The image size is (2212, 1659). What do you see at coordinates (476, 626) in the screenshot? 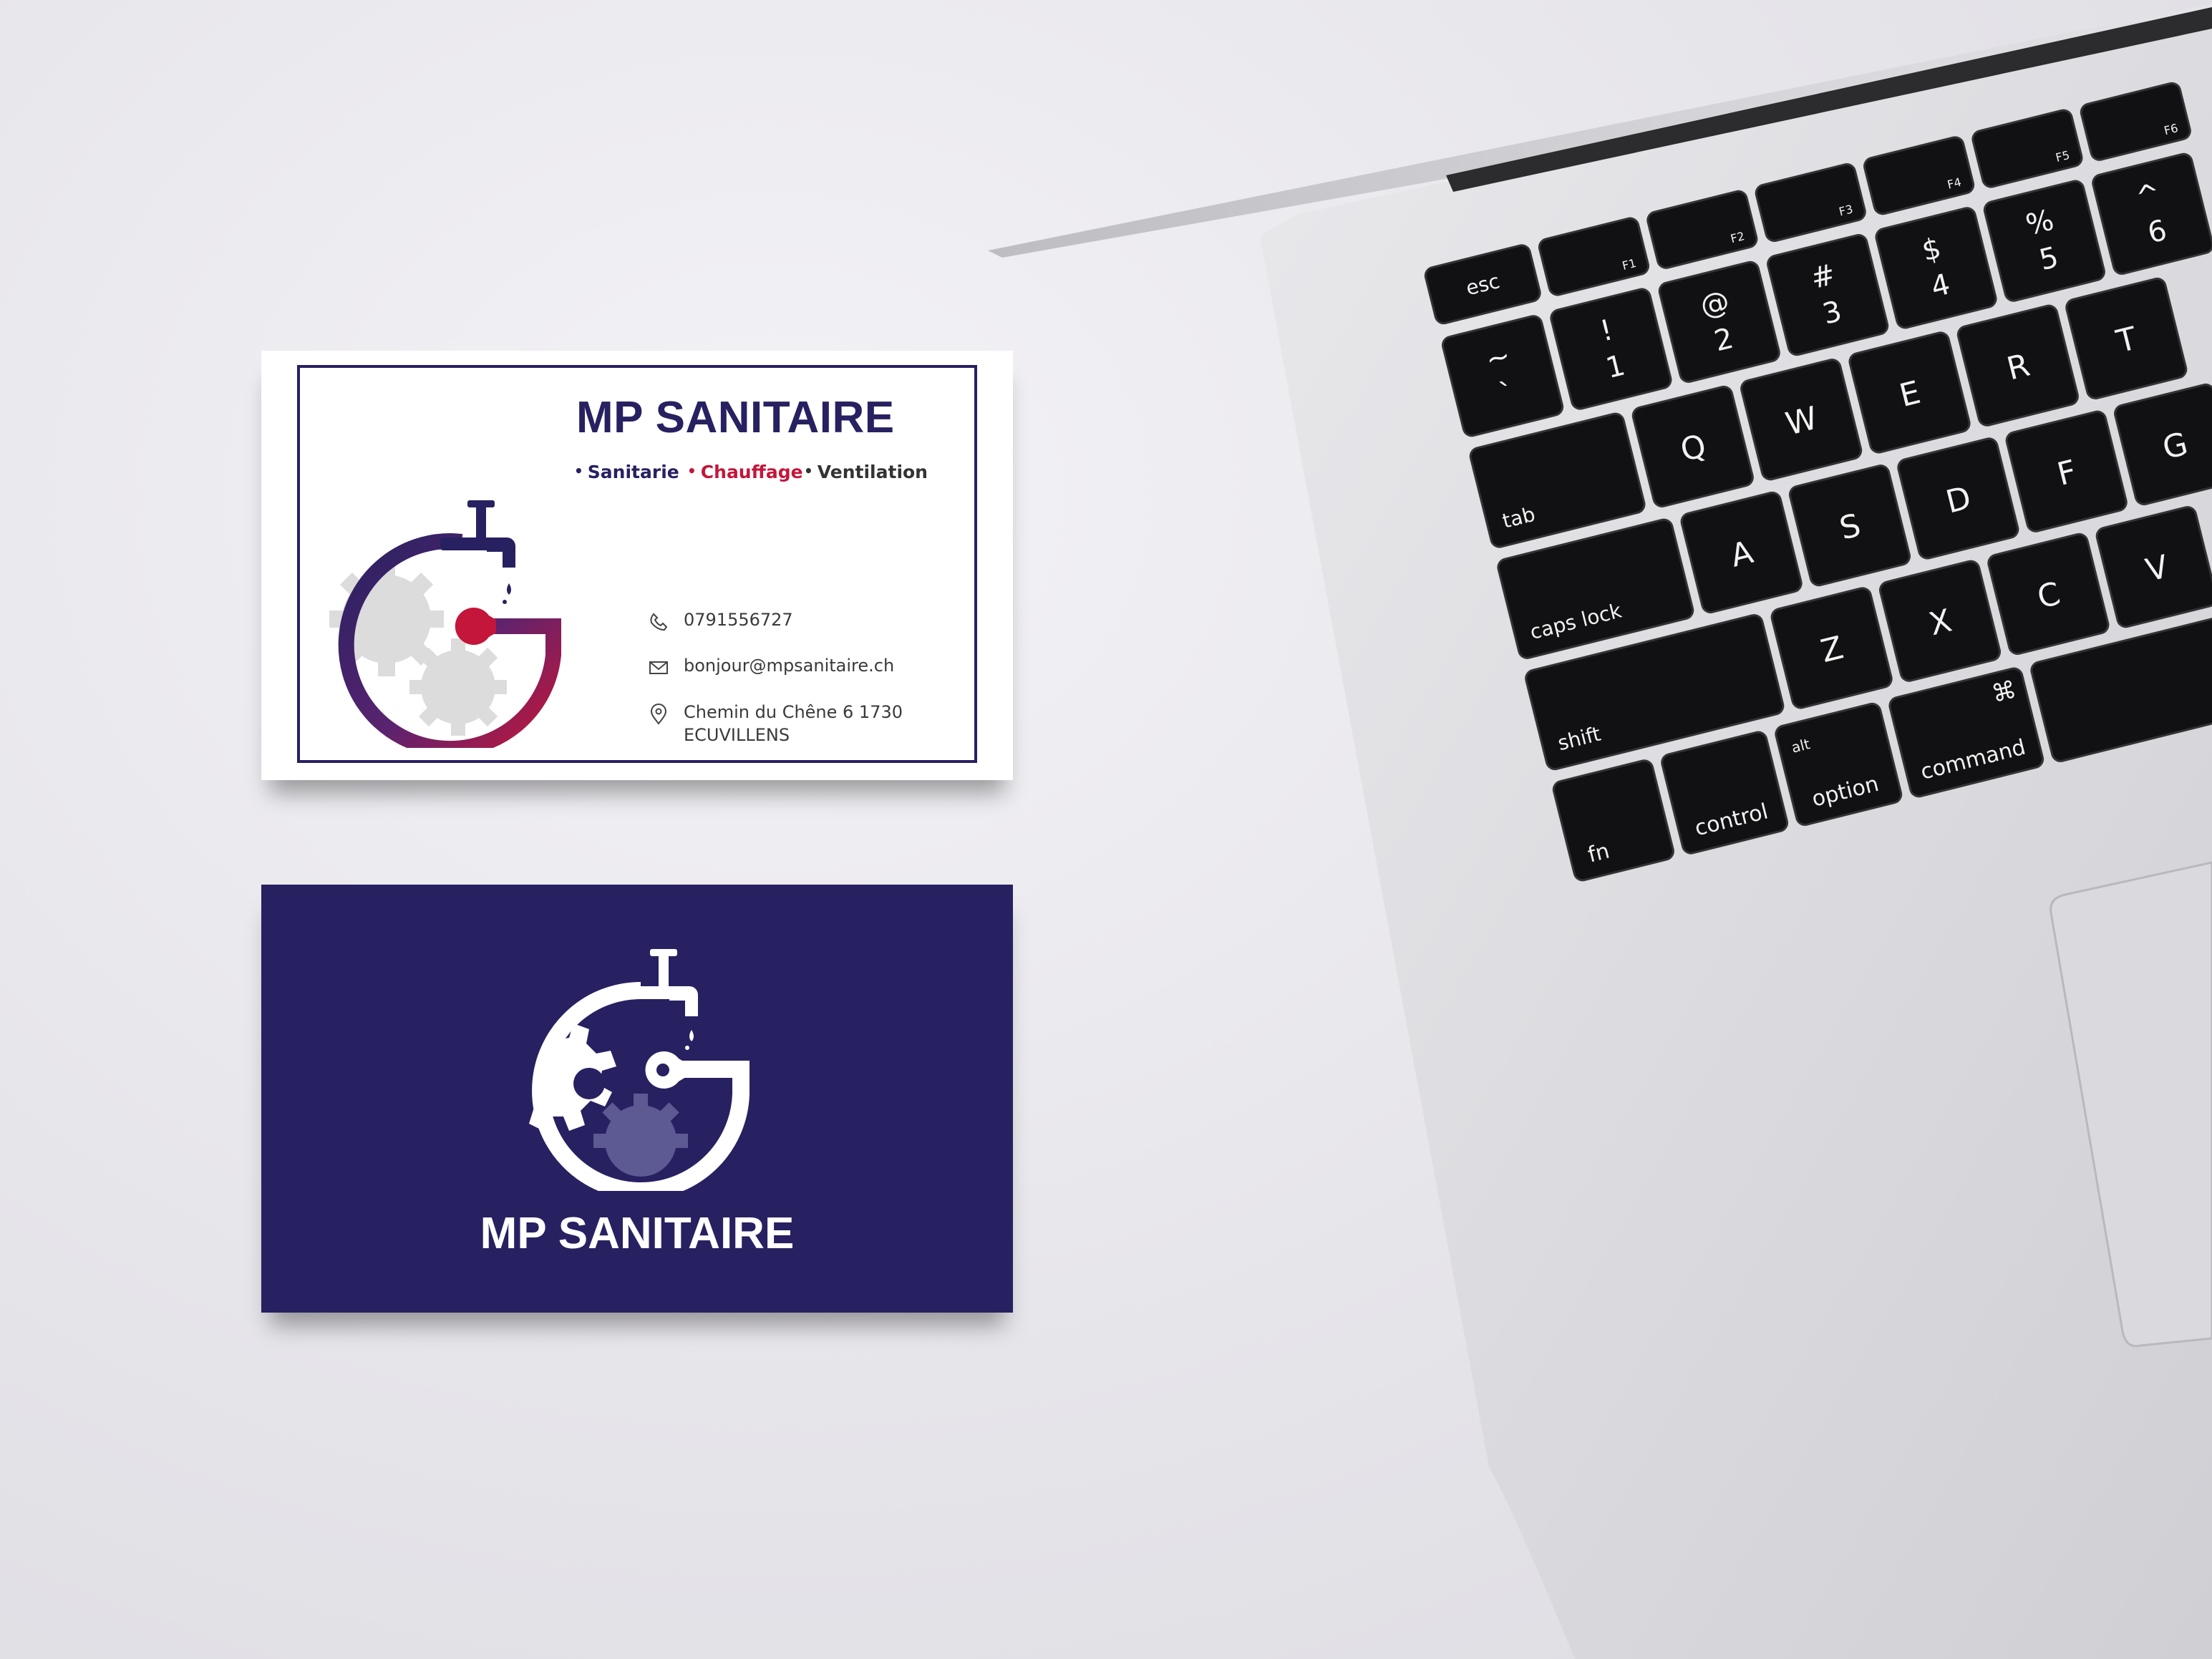
I see `wrench-icon` at bounding box center [476, 626].